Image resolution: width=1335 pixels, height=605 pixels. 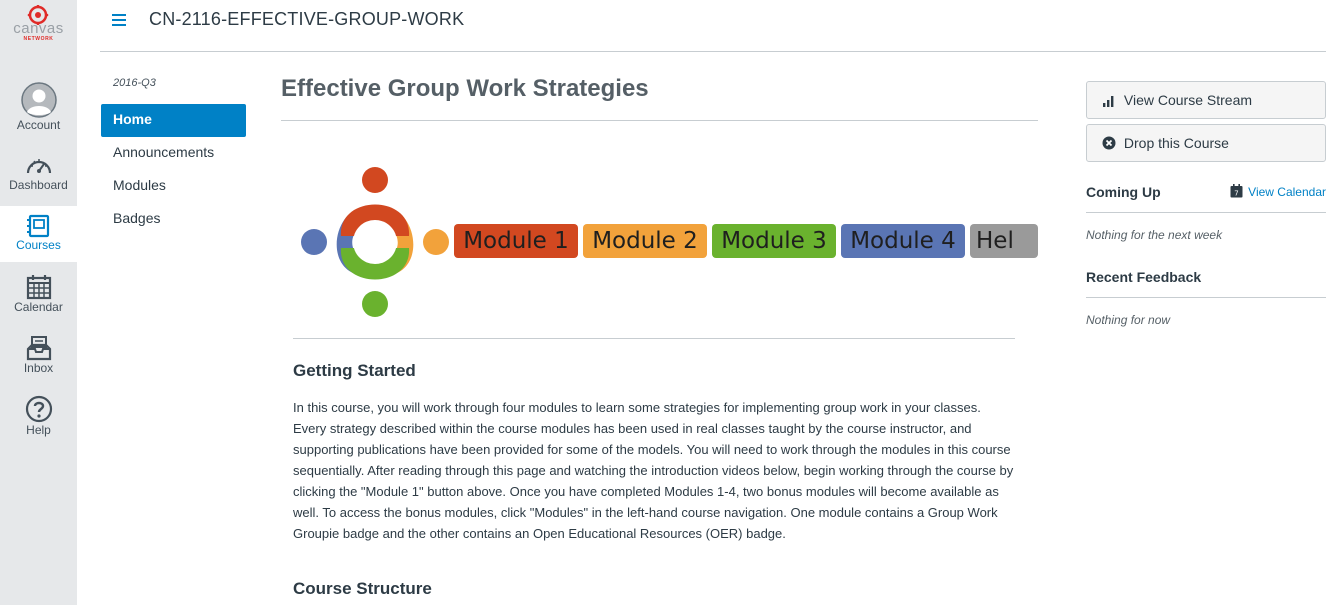 I want to click on recent-feedback-header: Recent Feedback, so click(x=1206, y=281).